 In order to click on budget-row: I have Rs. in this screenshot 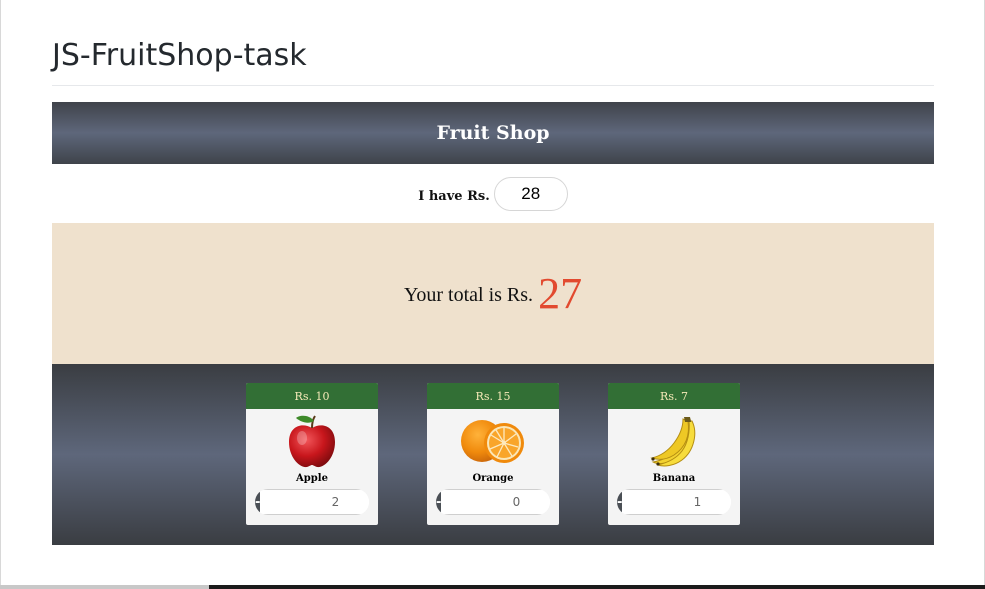, I will do `click(493, 194)`.